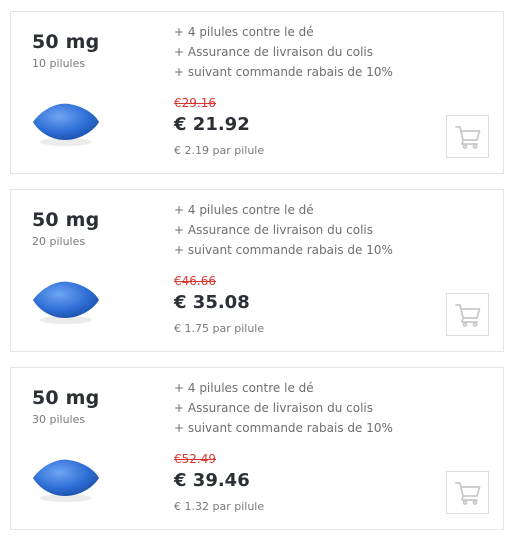 The image size is (515, 543). I want to click on price-per-pill: € 2.19 par pilule, so click(219, 150).